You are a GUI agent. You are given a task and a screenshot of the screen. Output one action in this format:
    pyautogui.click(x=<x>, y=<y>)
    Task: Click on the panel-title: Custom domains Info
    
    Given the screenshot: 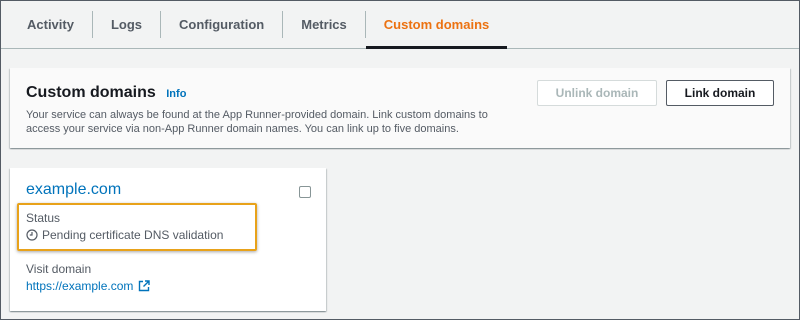 What is the action you would take?
    pyautogui.click(x=106, y=93)
    